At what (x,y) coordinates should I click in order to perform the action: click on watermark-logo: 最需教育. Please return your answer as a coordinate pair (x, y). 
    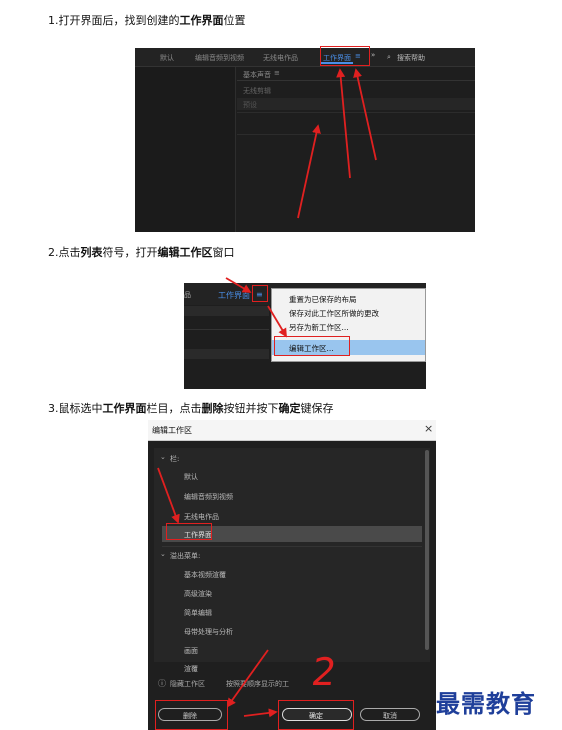
    Looking at the image, I should click on (486, 703).